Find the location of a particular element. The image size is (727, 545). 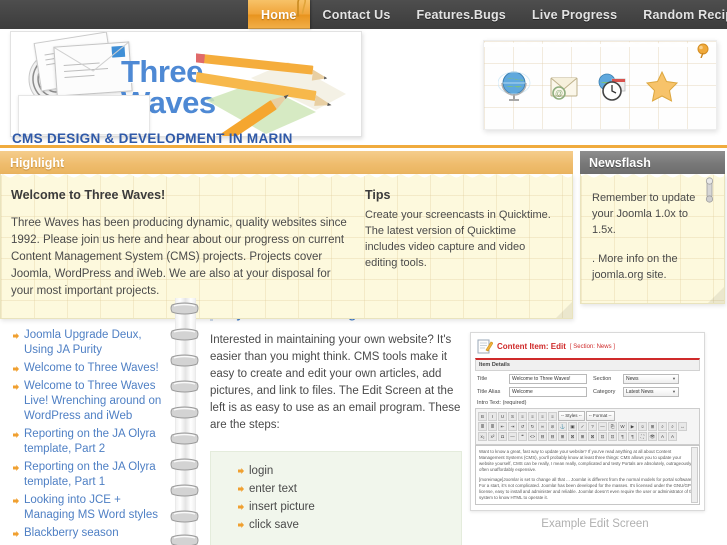

delete-row-button: ⊠ is located at coordinates (572, 436).